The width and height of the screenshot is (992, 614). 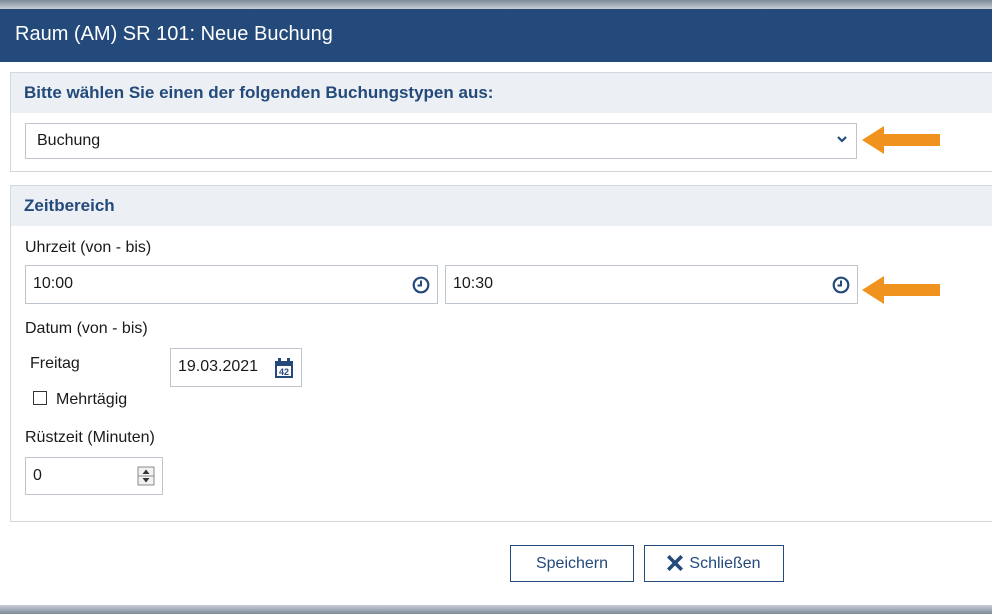 What do you see at coordinates (675, 563) in the screenshot?
I see `close-x-icon` at bounding box center [675, 563].